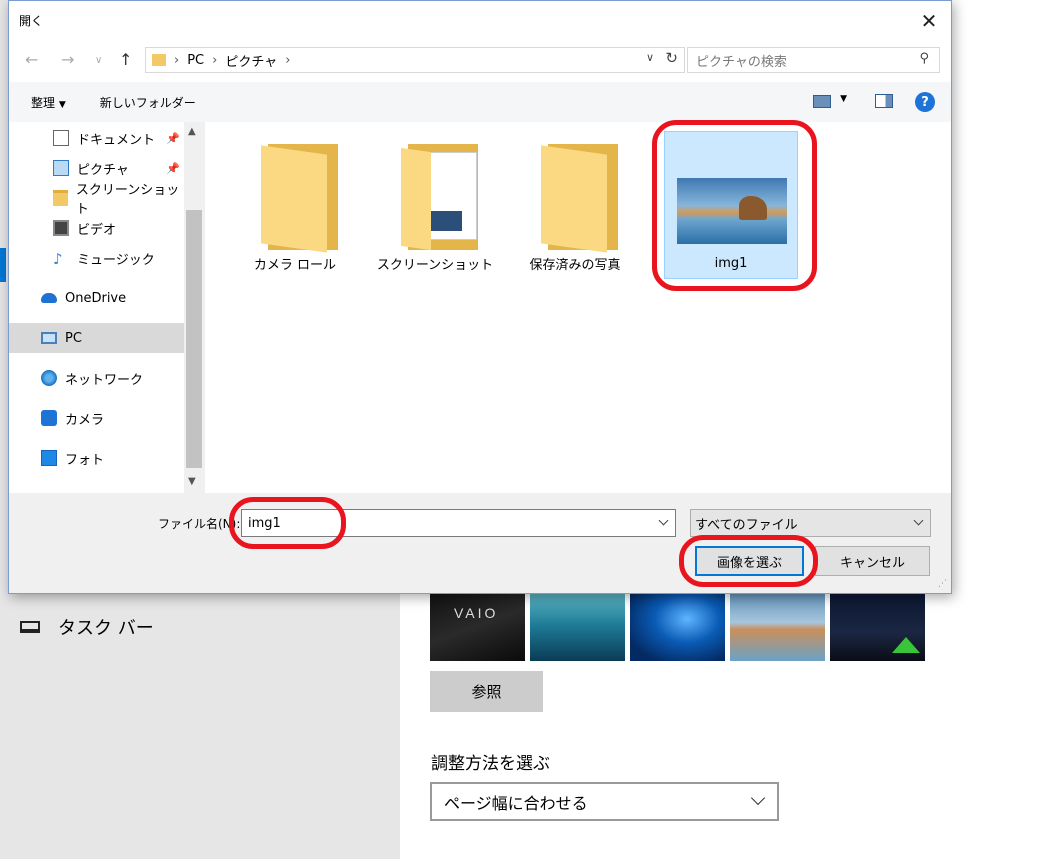 The image size is (1059, 859). What do you see at coordinates (61, 138) in the screenshot?
I see `document-icon` at bounding box center [61, 138].